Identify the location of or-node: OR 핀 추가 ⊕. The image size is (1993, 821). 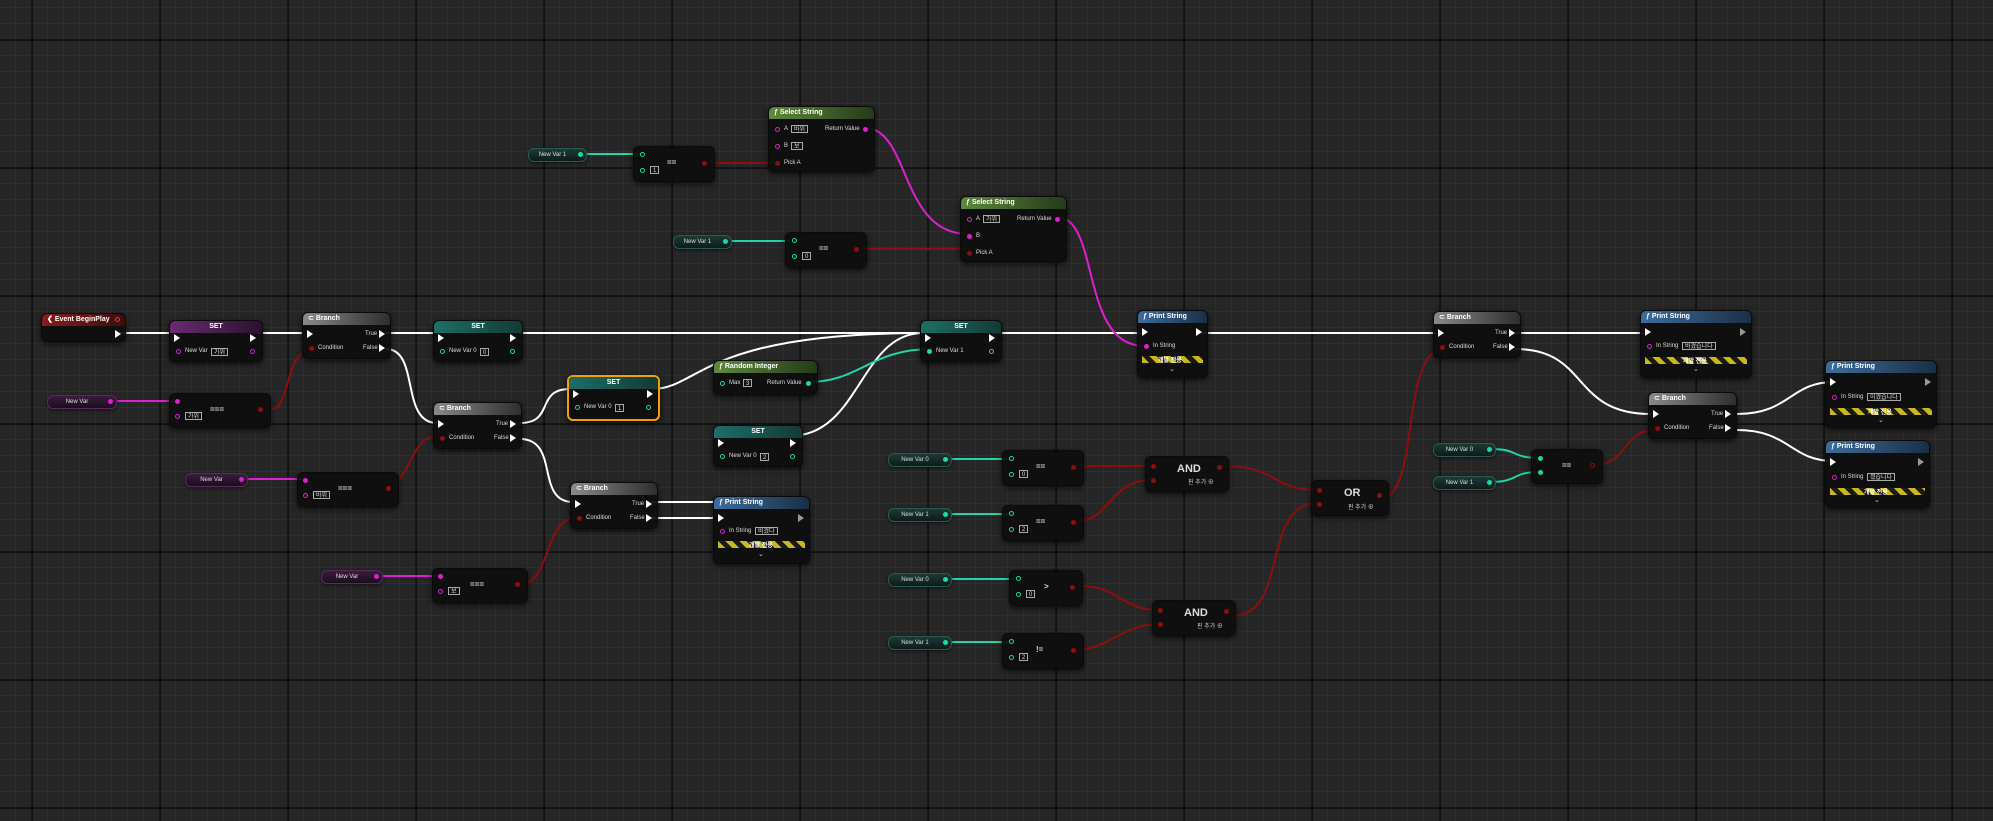
(1350, 498).